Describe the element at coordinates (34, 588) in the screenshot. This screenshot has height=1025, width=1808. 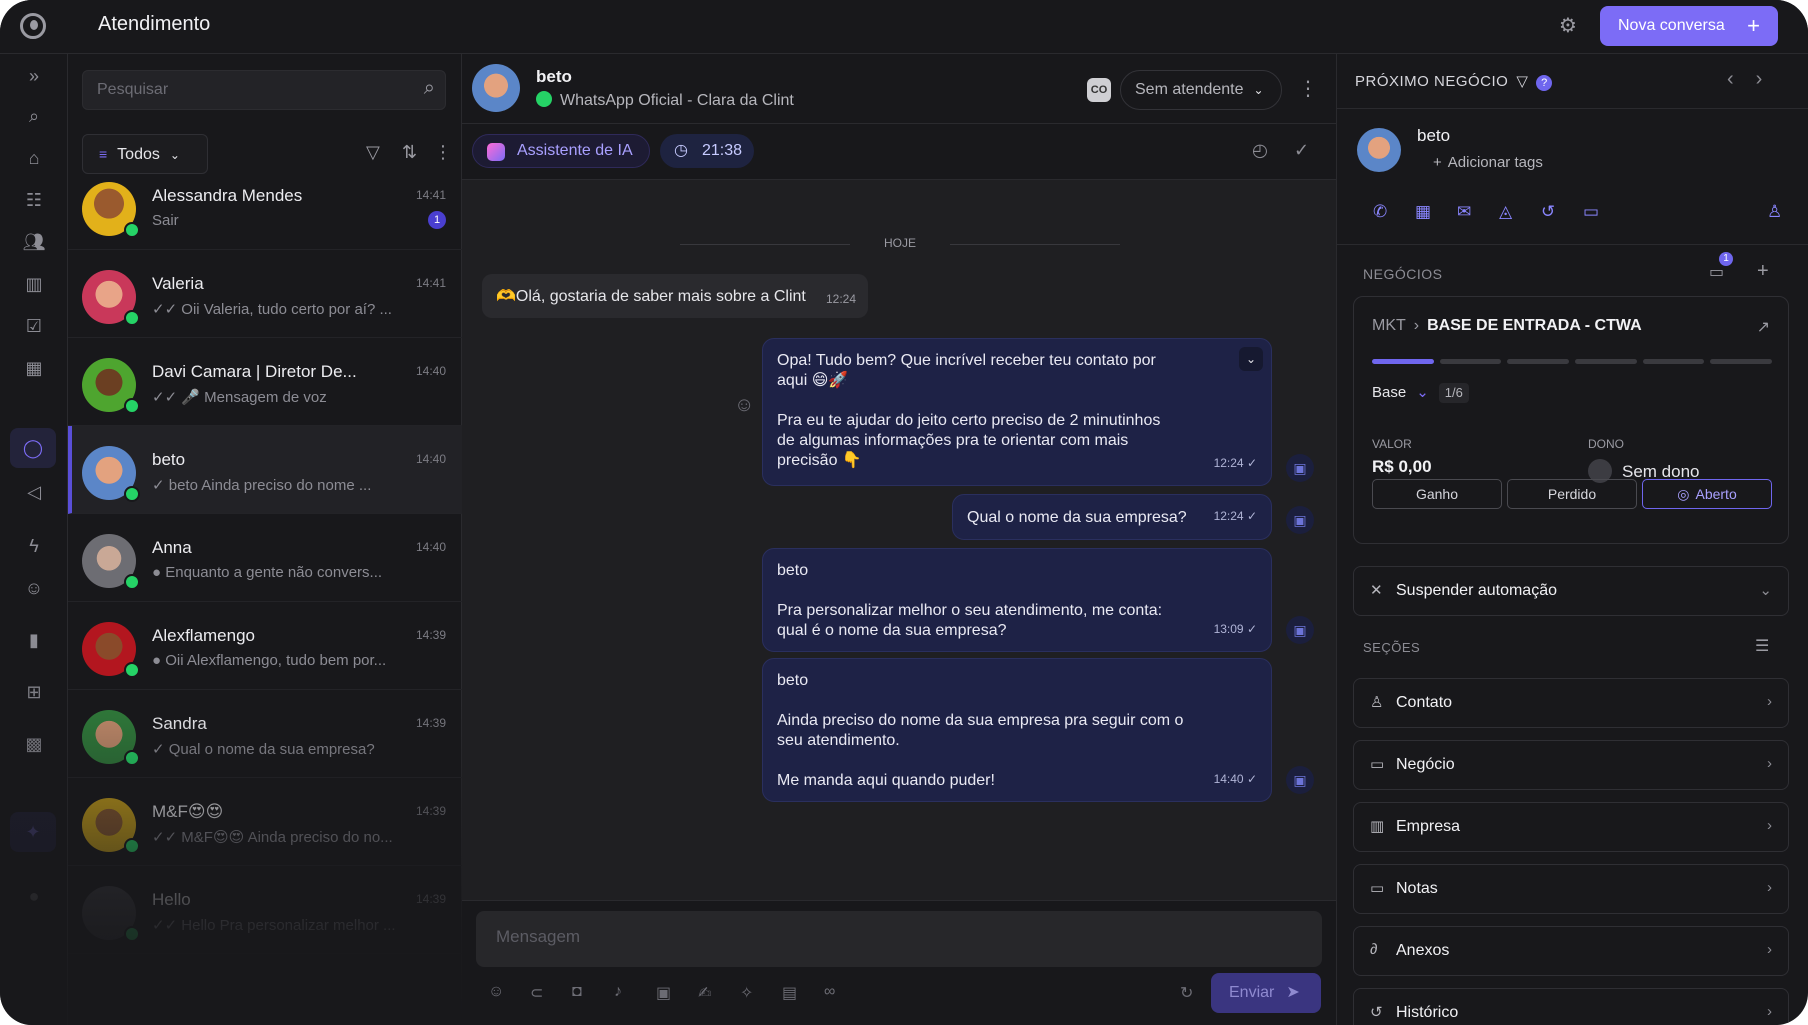
I see `robot-icon: ☺` at that location.